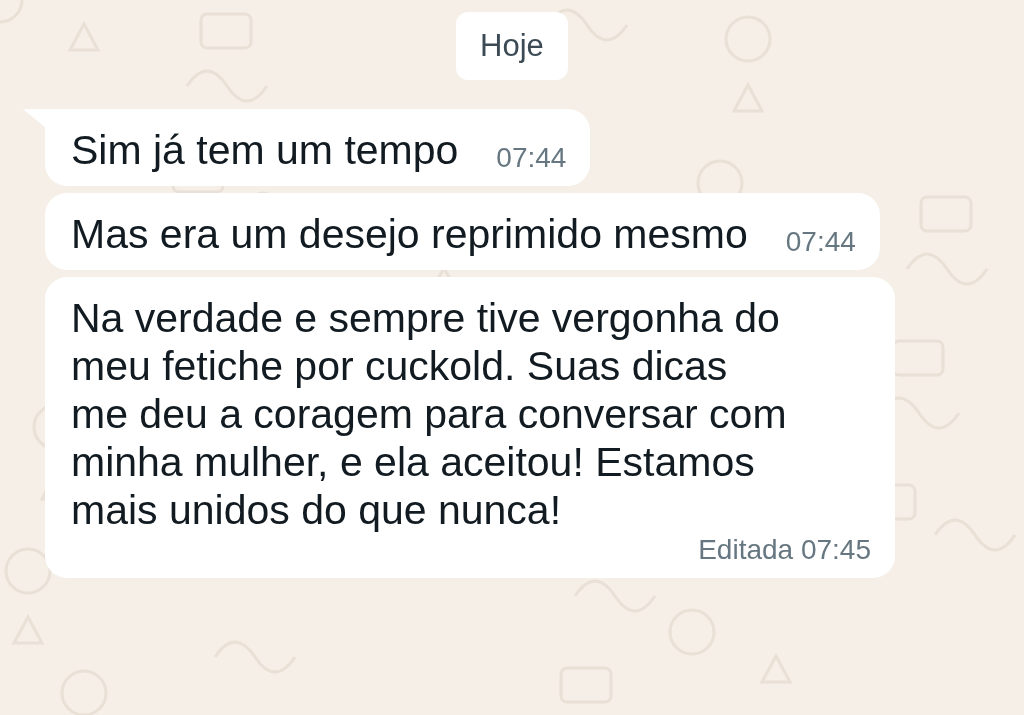 This screenshot has width=1024, height=715. I want to click on date-chip: Hoje, so click(512, 46).